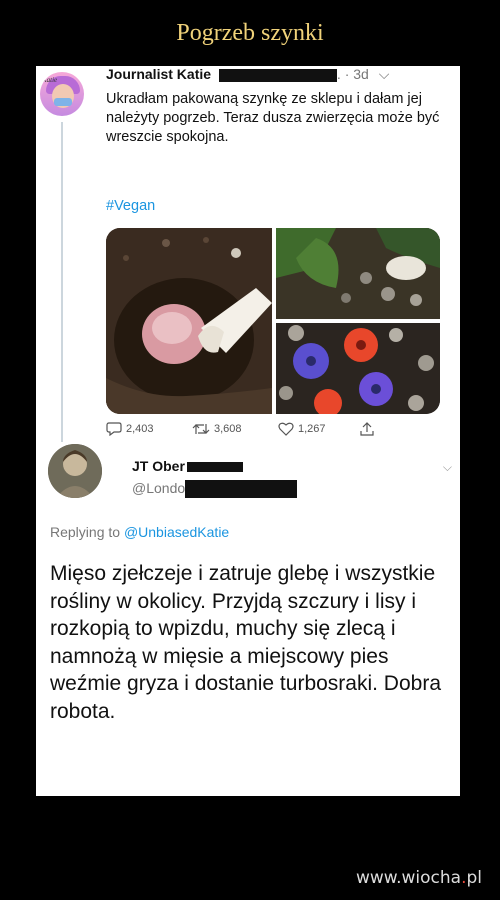 Image resolution: width=500 pixels, height=900 pixels. What do you see at coordinates (62, 282) in the screenshot?
I see `thread-line` at bounding box center [62, 282].